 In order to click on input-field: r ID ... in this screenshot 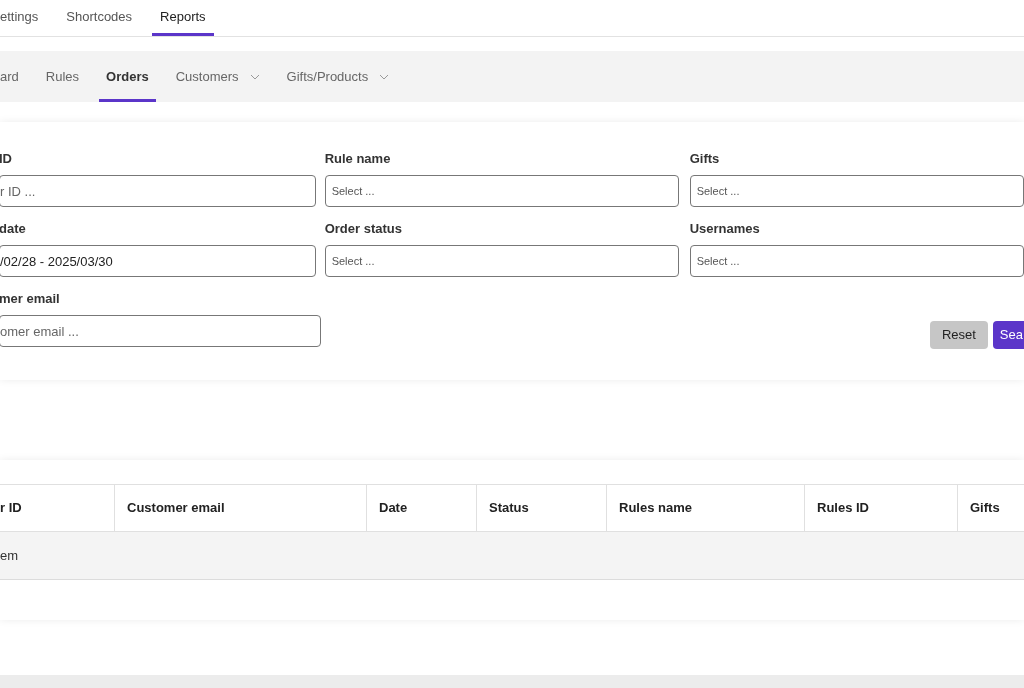, I will do `click(158, 191)`.